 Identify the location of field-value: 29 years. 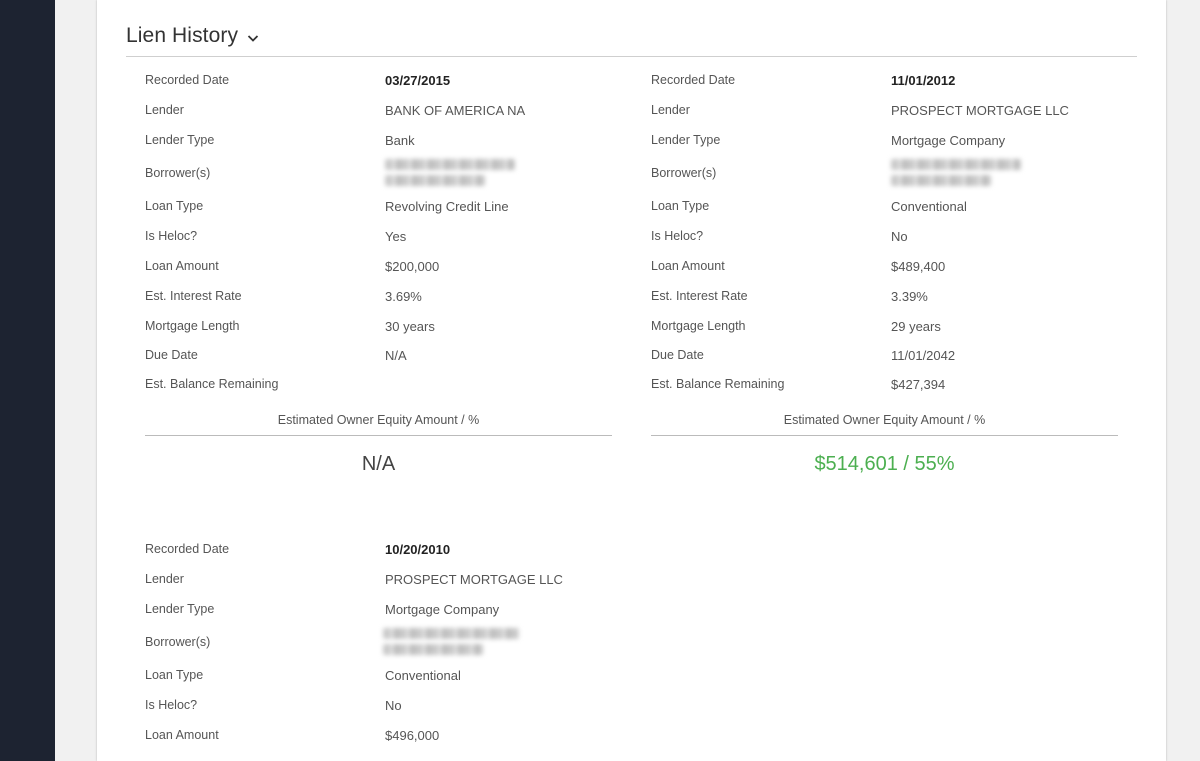
(916, 326).